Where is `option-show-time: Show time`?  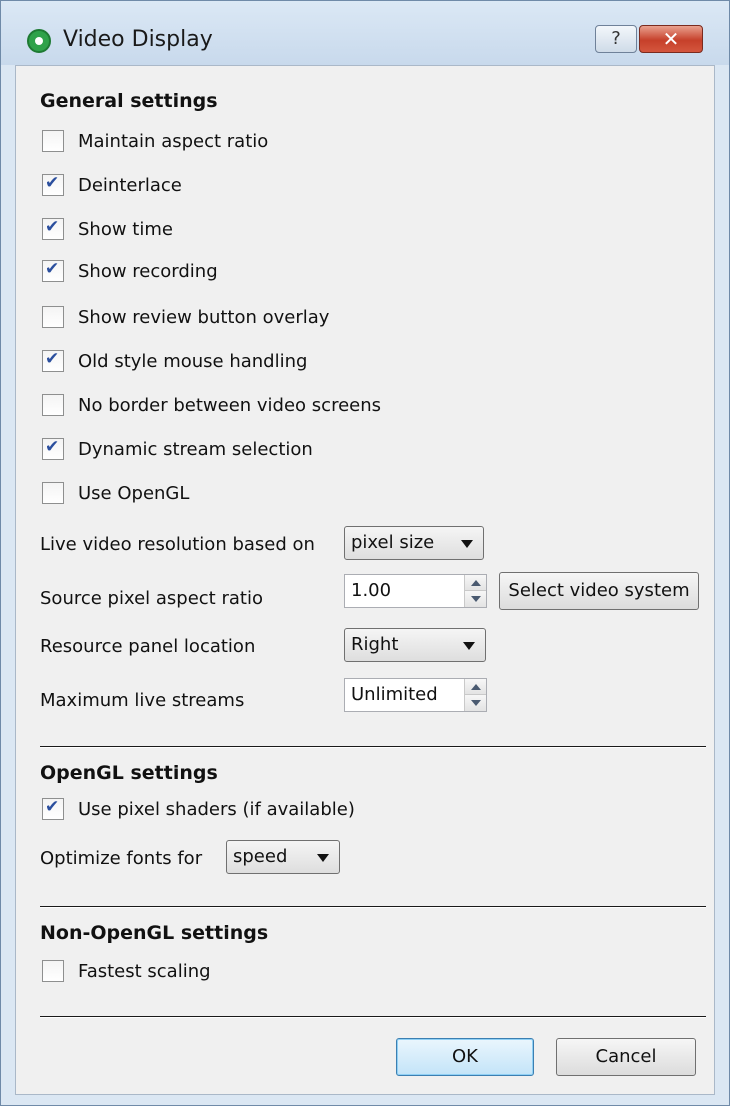
option-show-time: Show time is located at coordinates (107, 229).